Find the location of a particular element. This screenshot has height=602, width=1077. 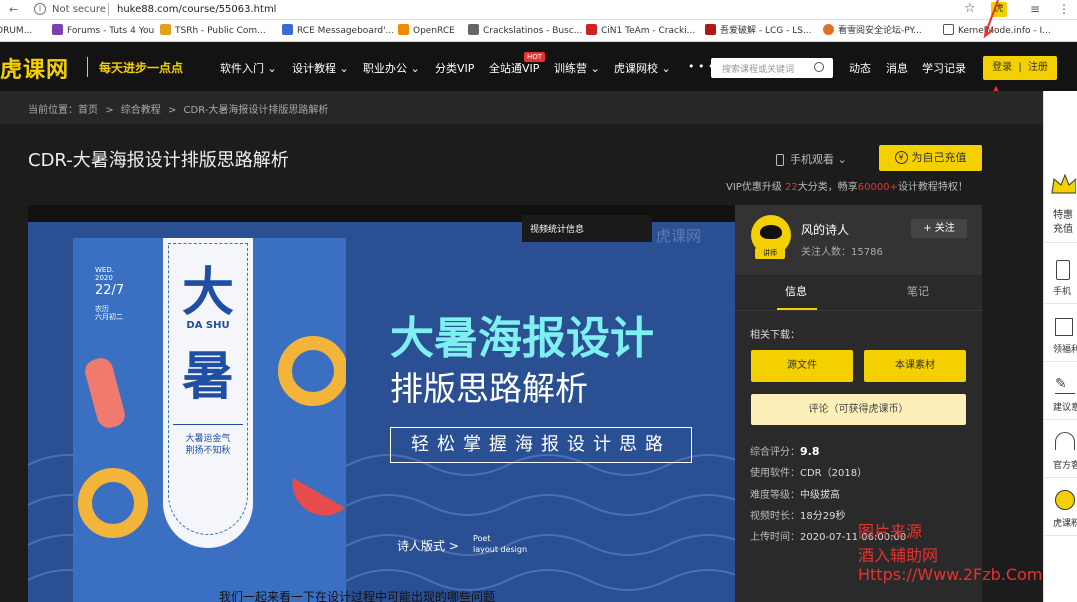

link-history: 学习记录 is located at coordinates (944, 68).